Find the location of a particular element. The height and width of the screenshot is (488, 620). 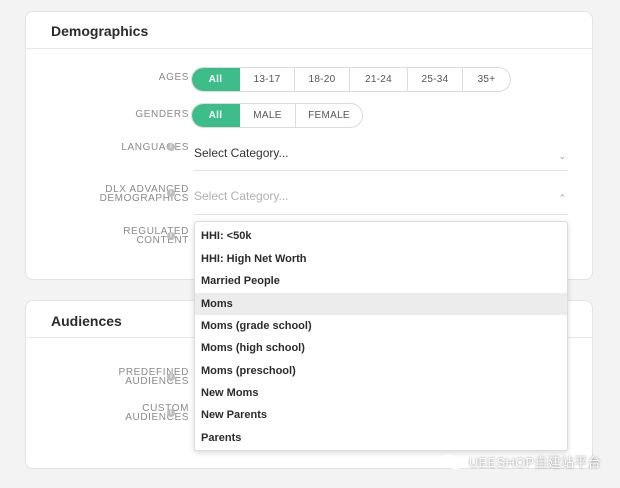

regulated-info-icon: i is located at coordinates (171, 236).